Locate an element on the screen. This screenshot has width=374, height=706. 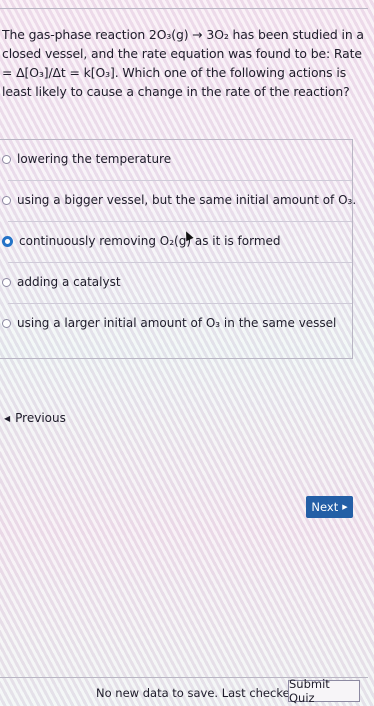
previous-button: ◀ Previous is located at coordinates (35, 418).